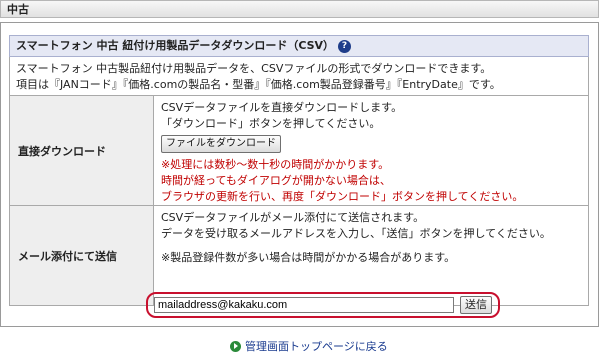  Describe the element at coordinates (356, 233) in the screenshot. I see `mail-line: データを受け取るメールアドレスを入力し、「送信」ボタンを押してください。` at that location.